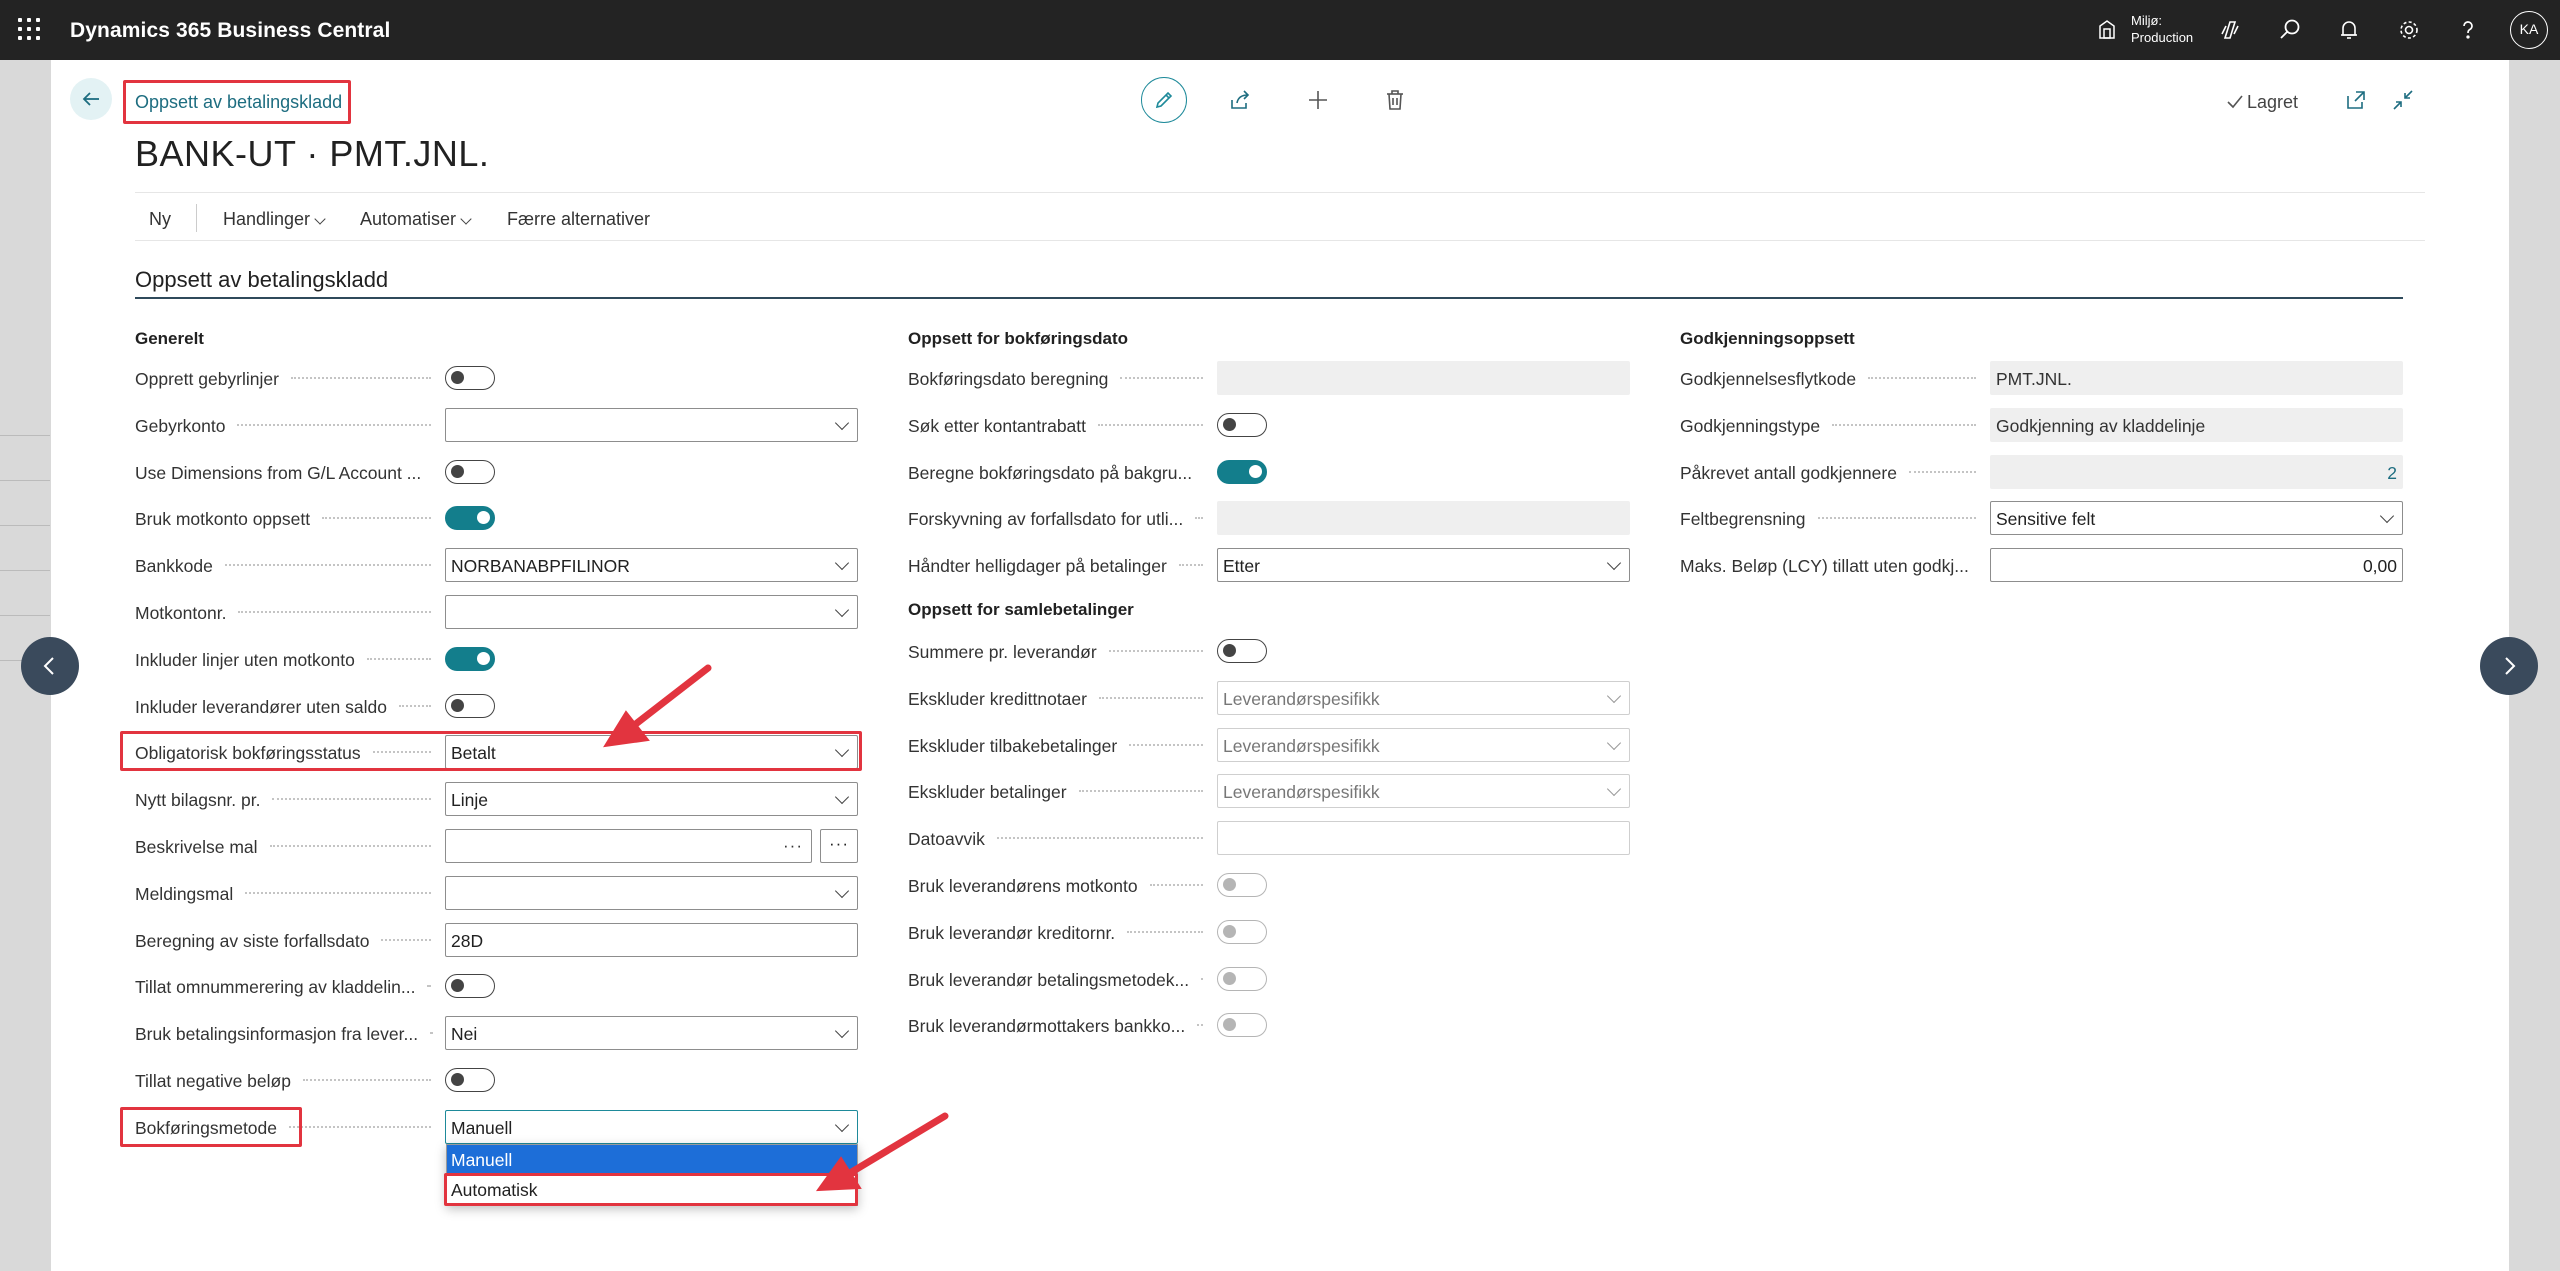 The height and width of the screenshot is (1271, 2560). Describe the element at coordinates (50, 666) in the screenshot. I see `previous-record-button` at that location.